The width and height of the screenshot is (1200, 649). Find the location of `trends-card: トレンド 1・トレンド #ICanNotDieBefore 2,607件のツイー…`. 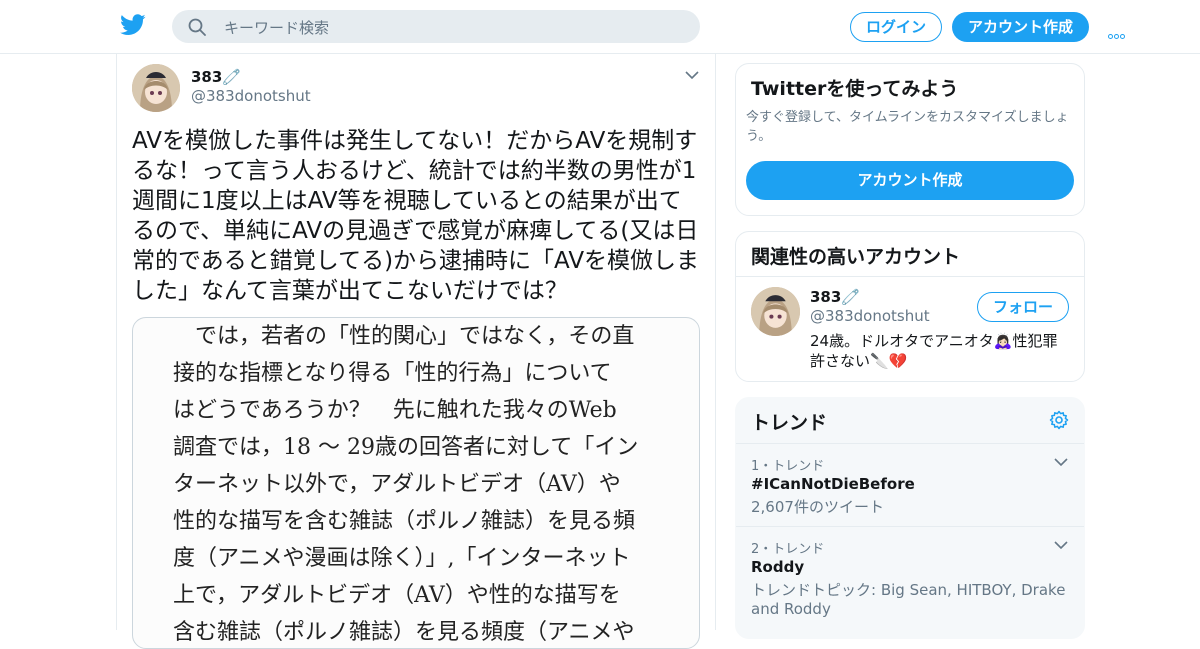

trends-card: トレンド 1・トレンド #ICanNotDieBefore 2,607件のツイー… is located at coordinates (910, 518).